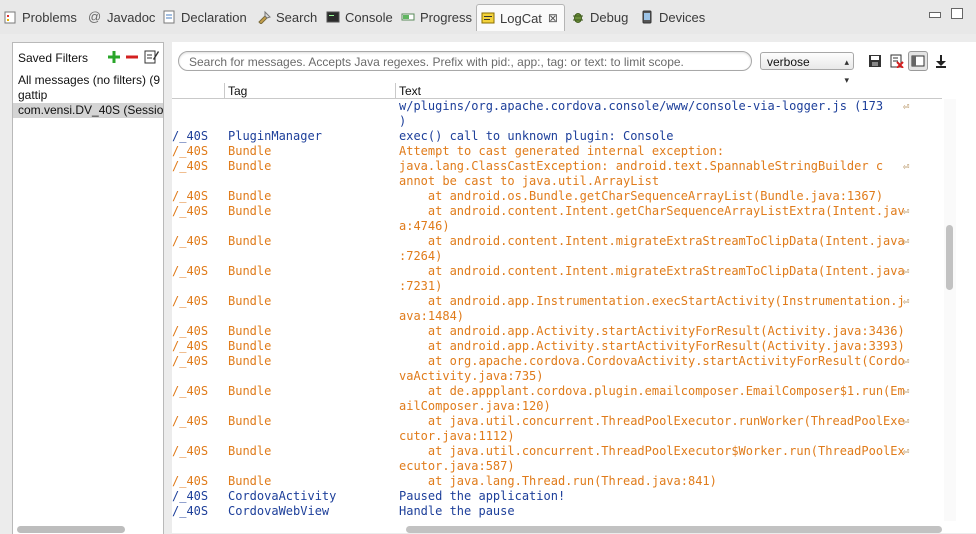 This screenshot has width=976, height=534. I want to click on tab-debug: Debug, so click(599, 17).